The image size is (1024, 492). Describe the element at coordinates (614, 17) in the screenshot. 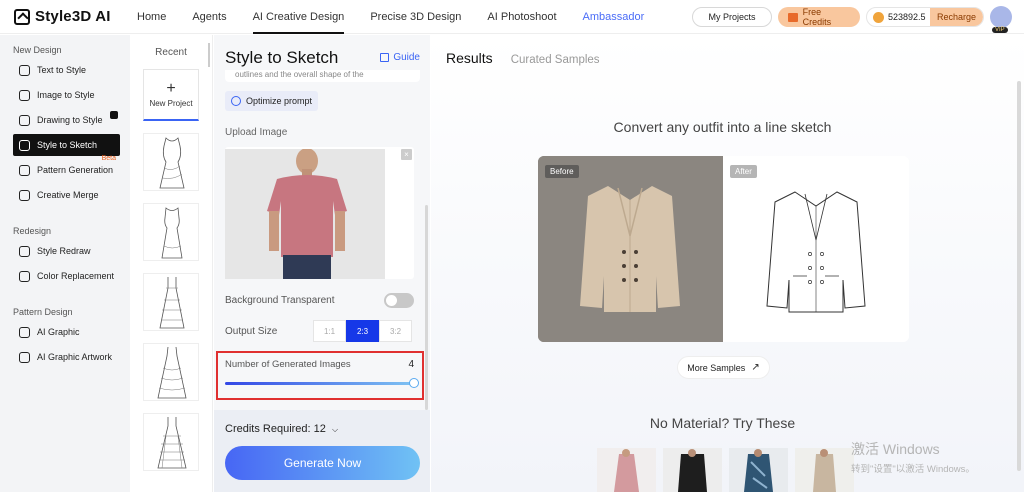

I see `nav-ambassador: Ambassador` at that location.